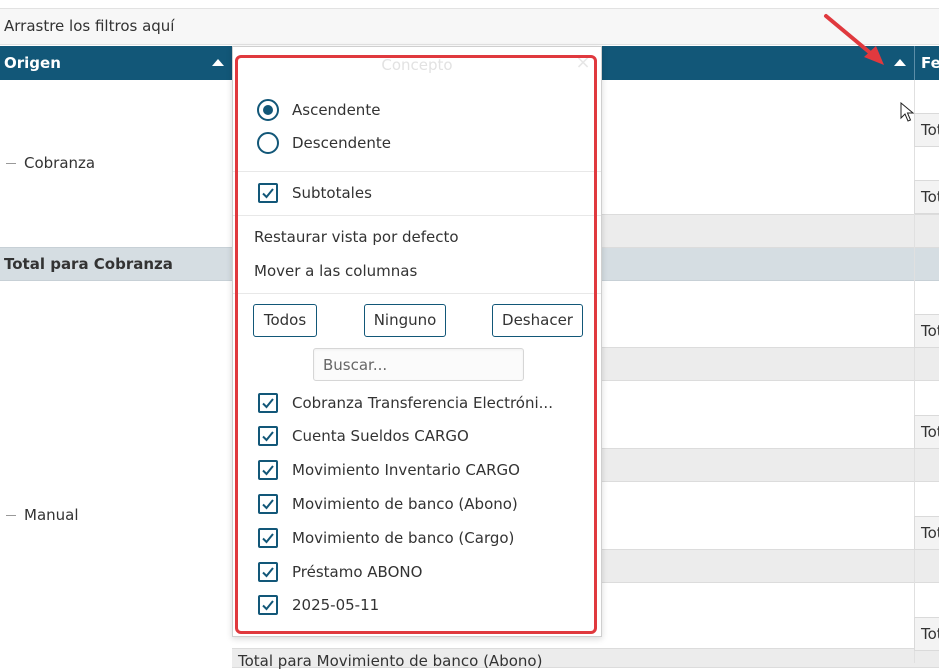  What do you see at coordinates (285, 320) in the screenshot?
I see `select-all-button: Todos` at bounding box center [285, 320].